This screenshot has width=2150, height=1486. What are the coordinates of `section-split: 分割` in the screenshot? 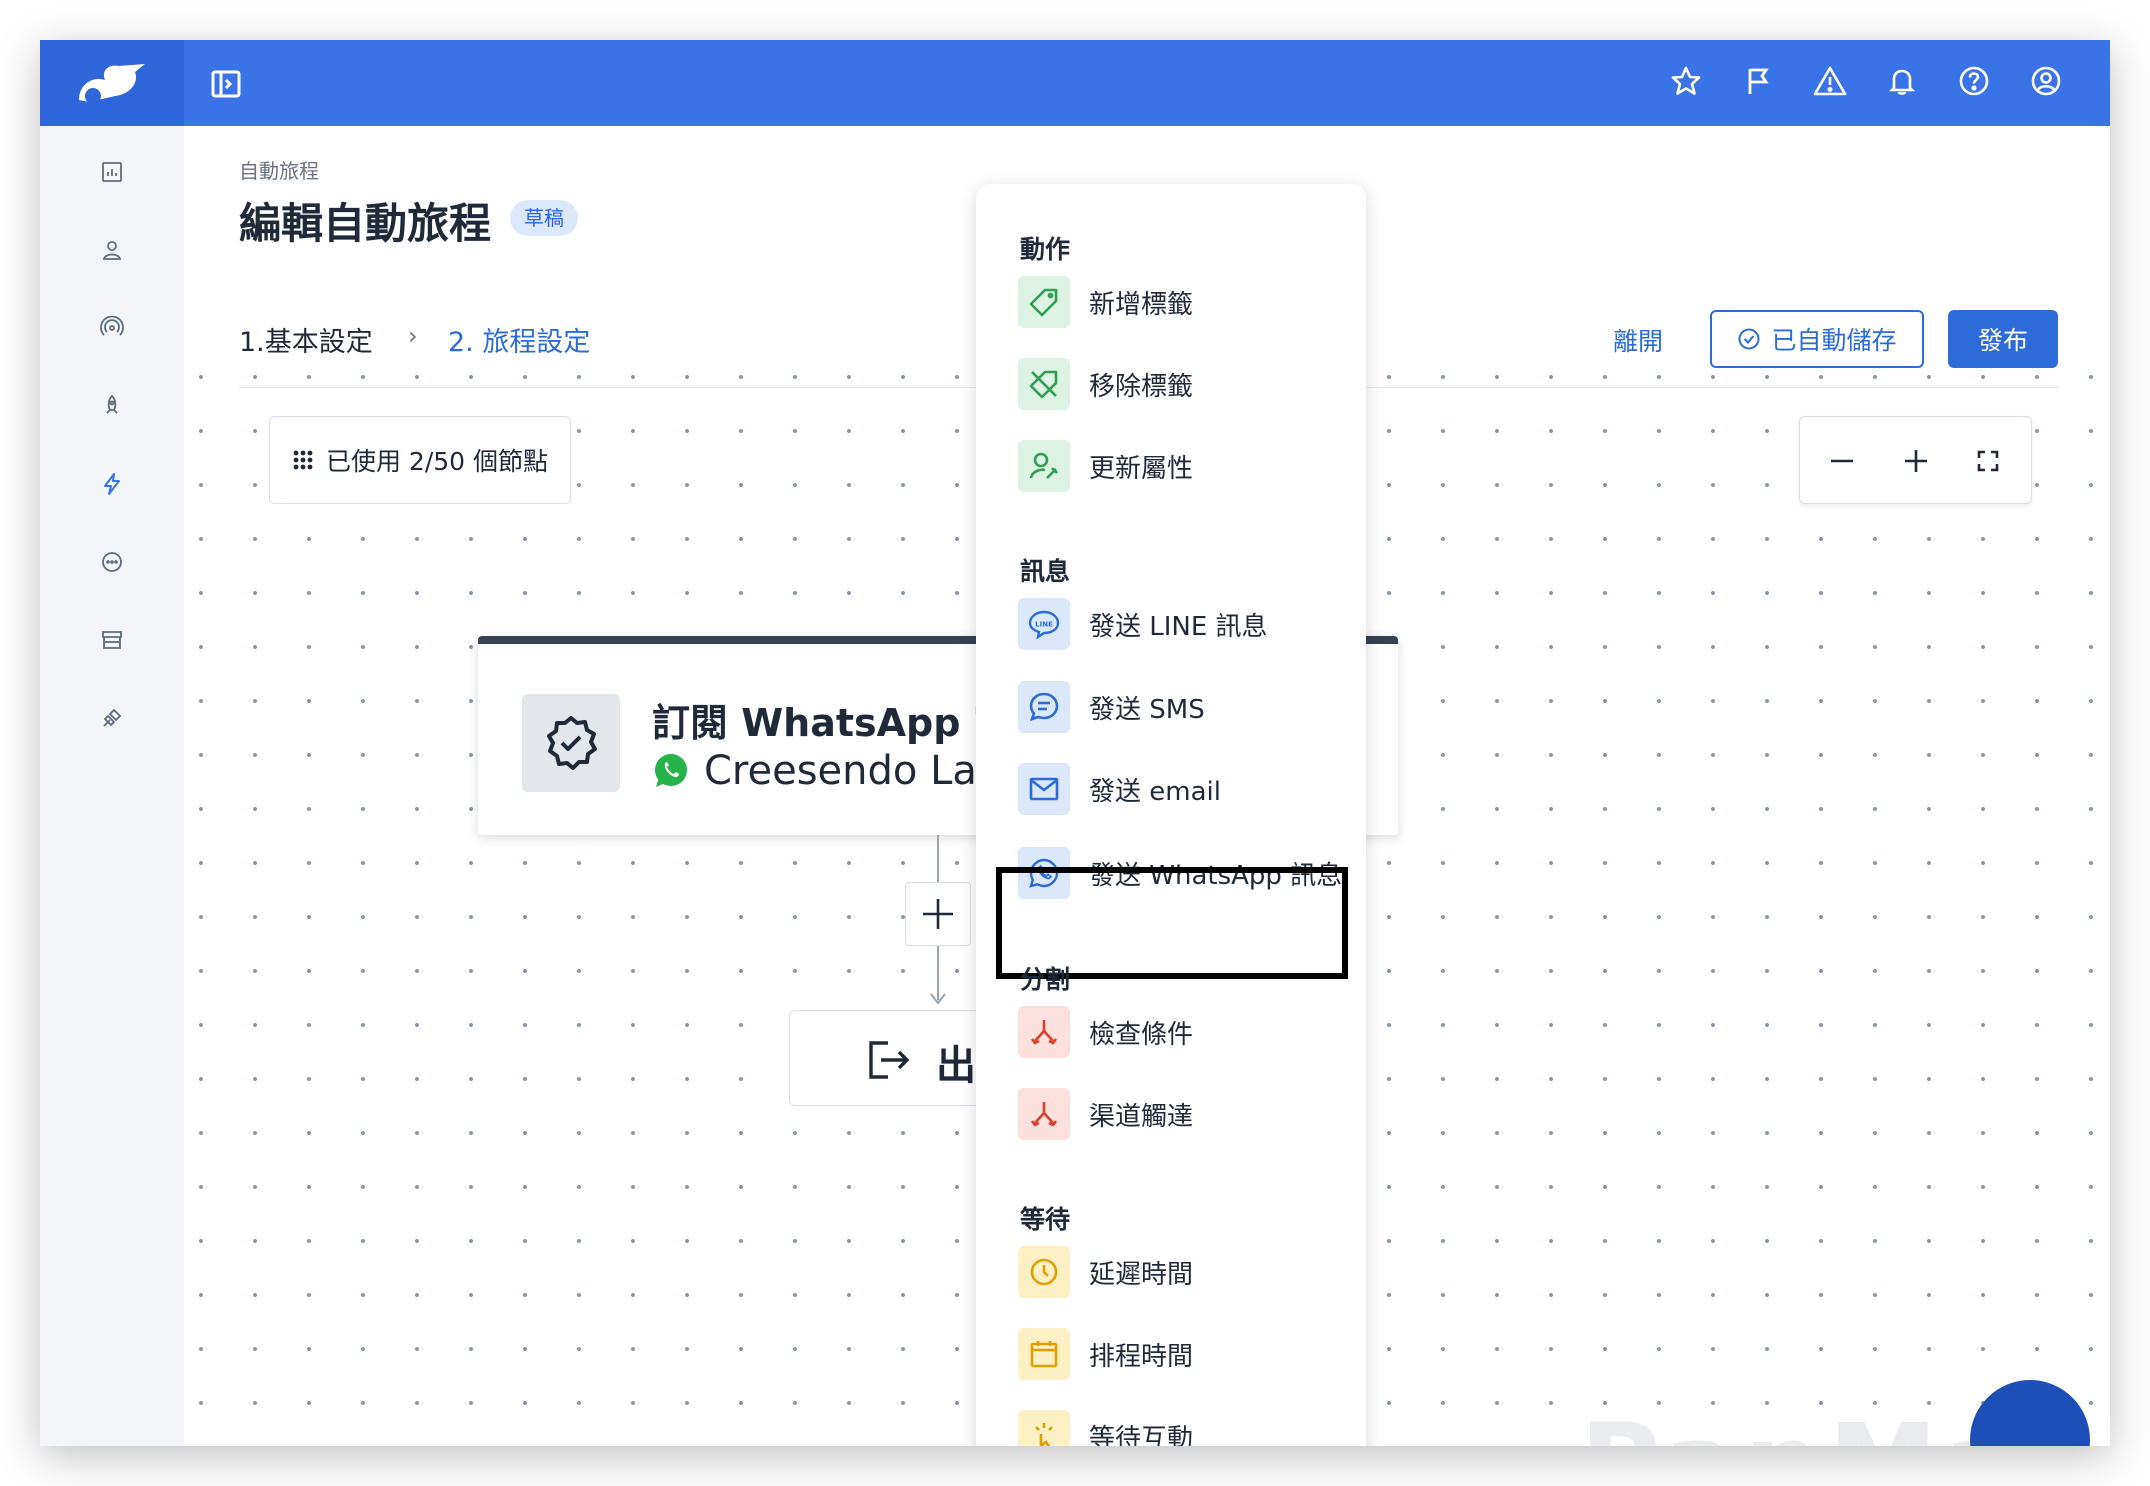 It's located at (1045, 979).